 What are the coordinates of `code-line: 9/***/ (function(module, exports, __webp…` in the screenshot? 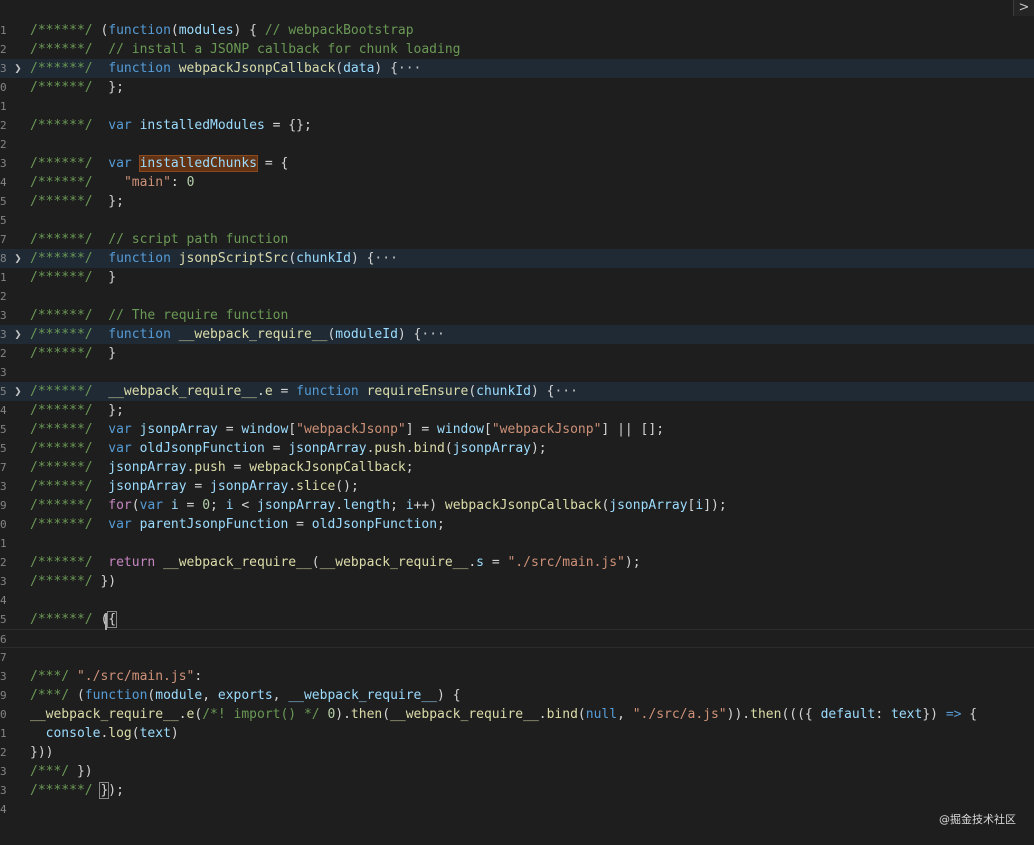 It's located at (517, 695).